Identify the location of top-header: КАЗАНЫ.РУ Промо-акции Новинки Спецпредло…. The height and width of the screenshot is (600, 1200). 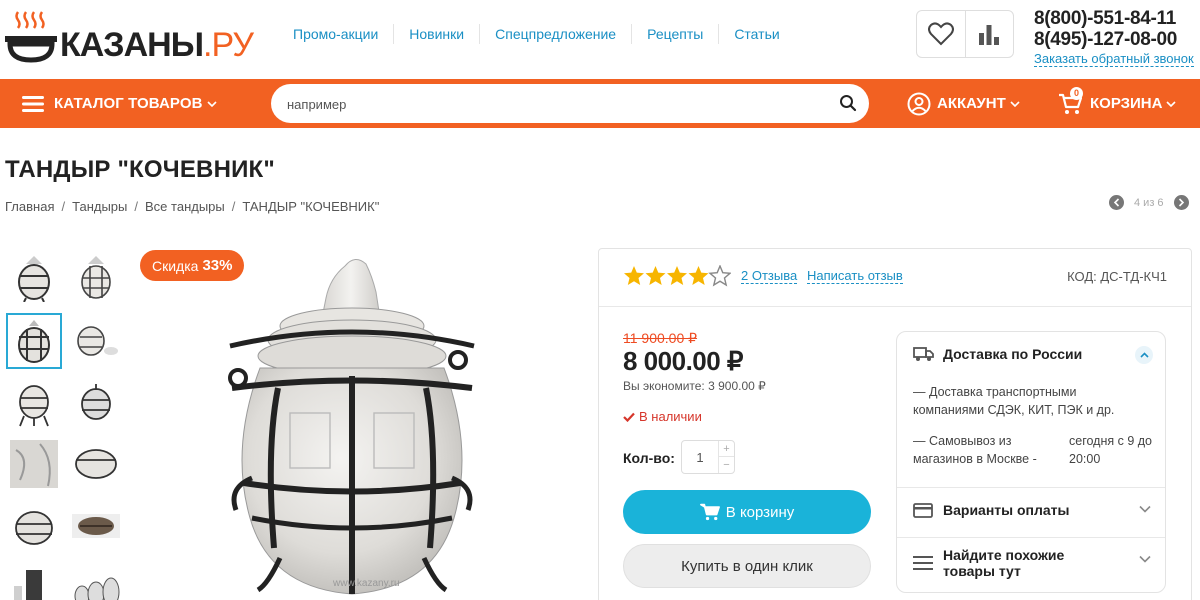
(600, 39).